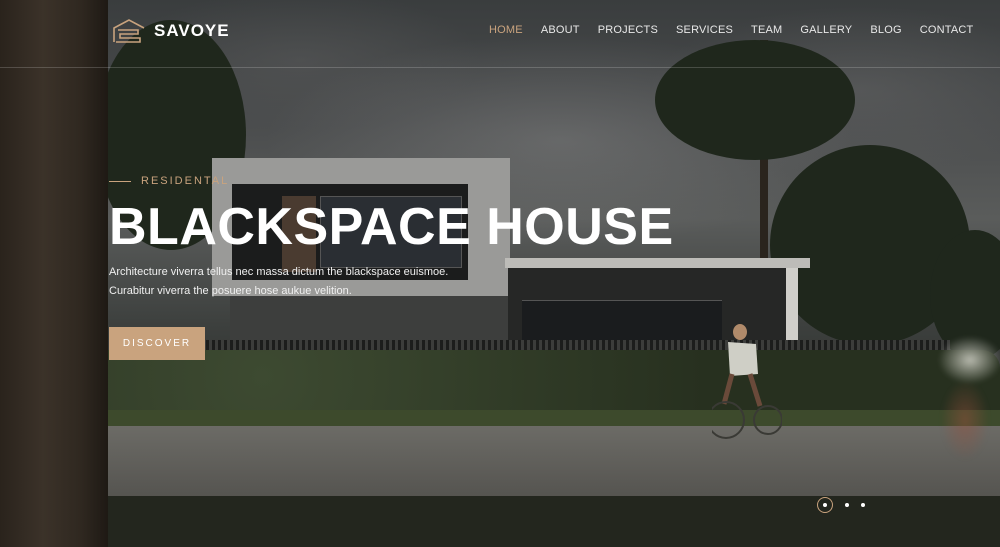 Image resolution: width=1000 pixels, height=547 pixels. I want to click on hero-title: BLACKSPACE HOUSE, so click(391, 227).